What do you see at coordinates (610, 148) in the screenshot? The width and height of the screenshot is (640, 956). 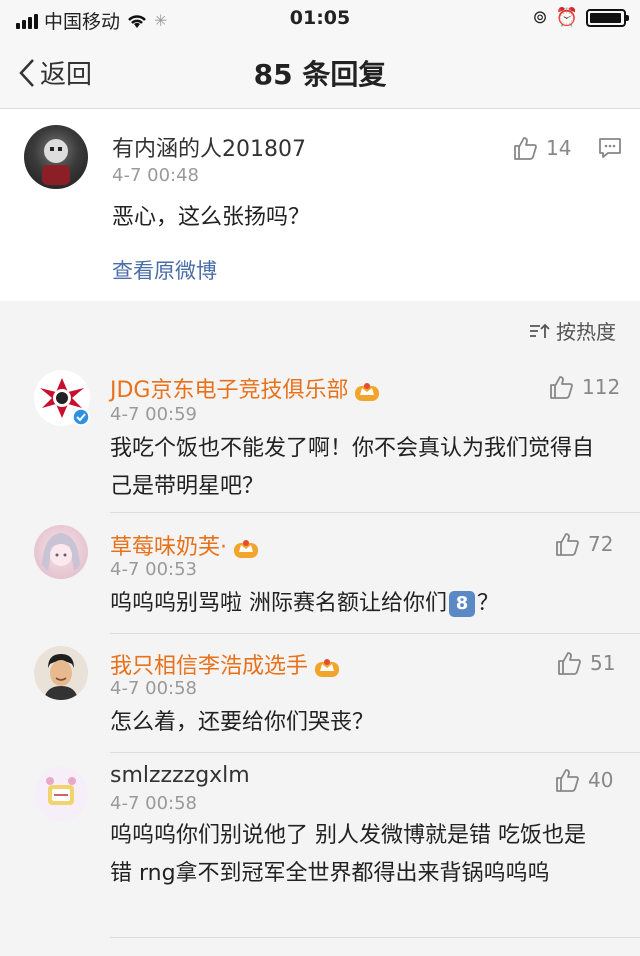 I see `reply-icon` at bounding box center [610, 148].